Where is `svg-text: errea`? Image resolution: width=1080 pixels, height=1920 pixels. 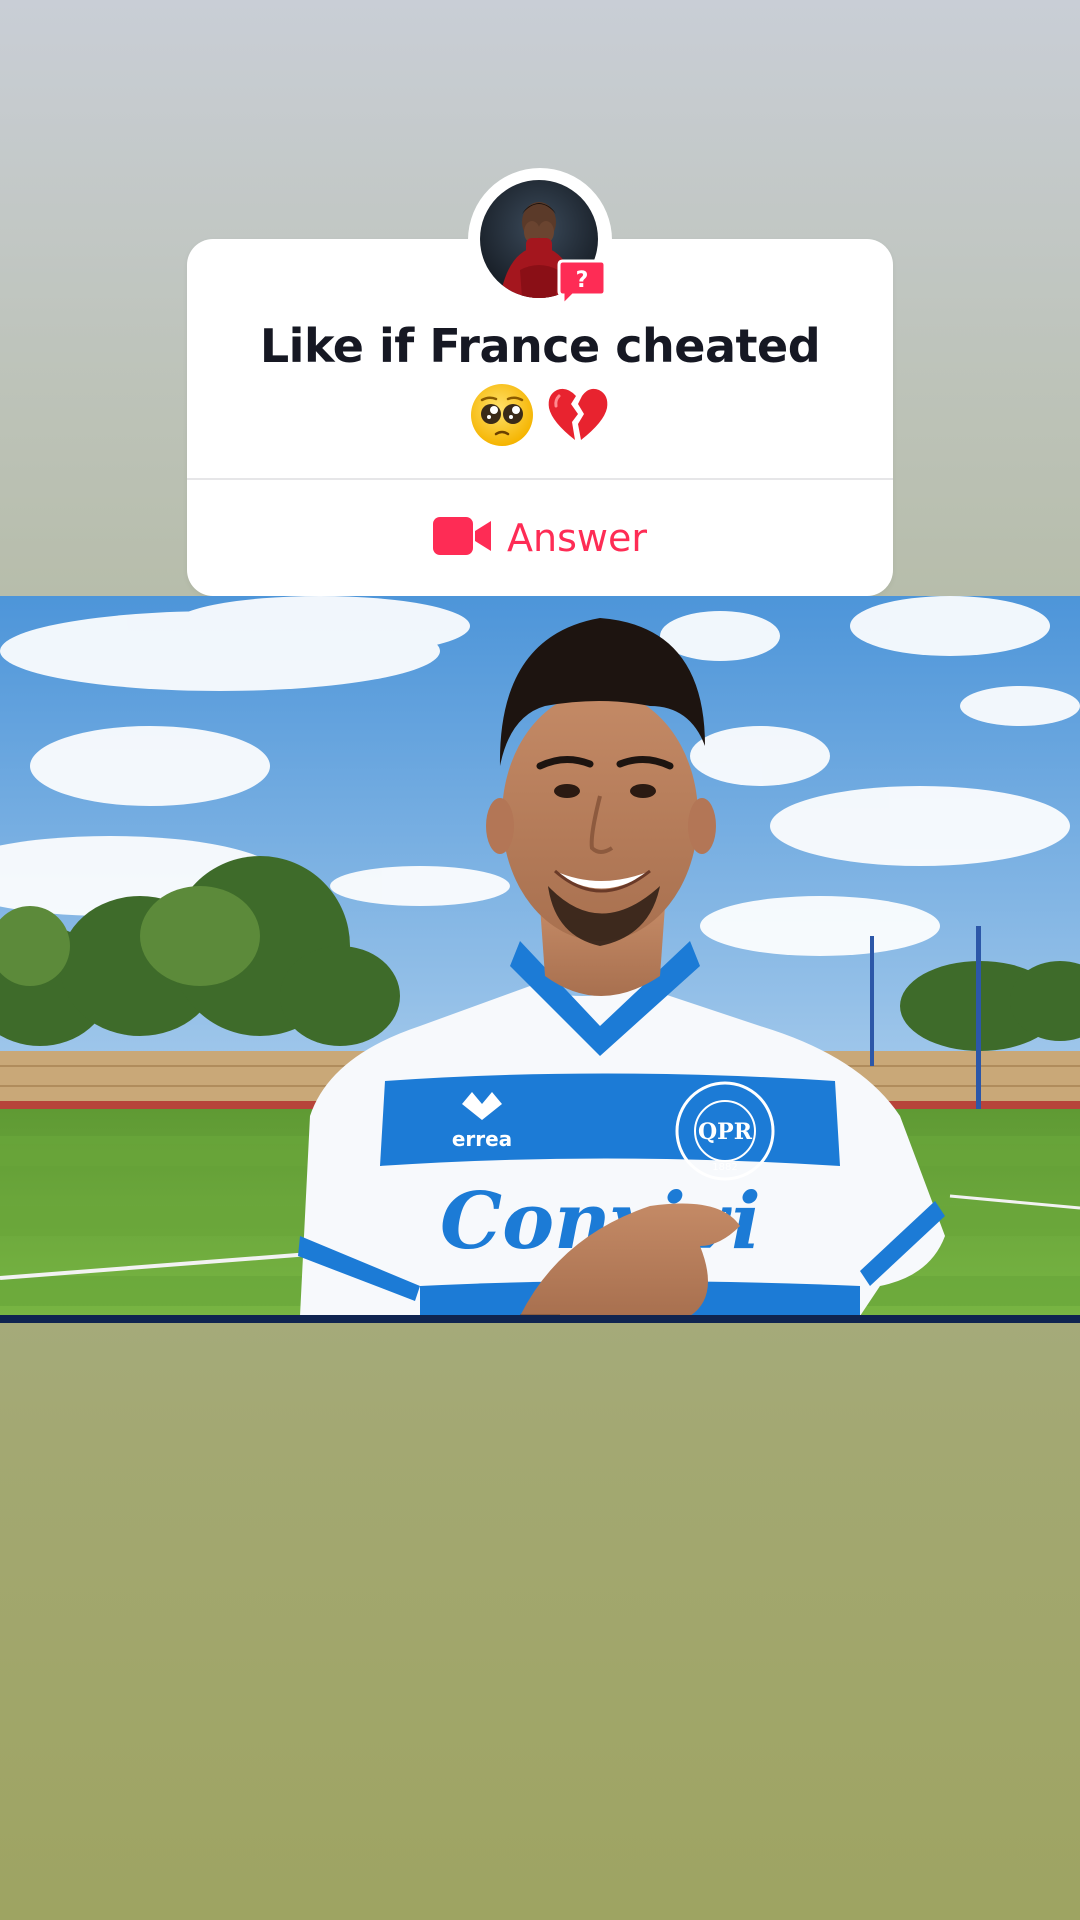
svg-text: errea is located at coordinates (482, 1139).